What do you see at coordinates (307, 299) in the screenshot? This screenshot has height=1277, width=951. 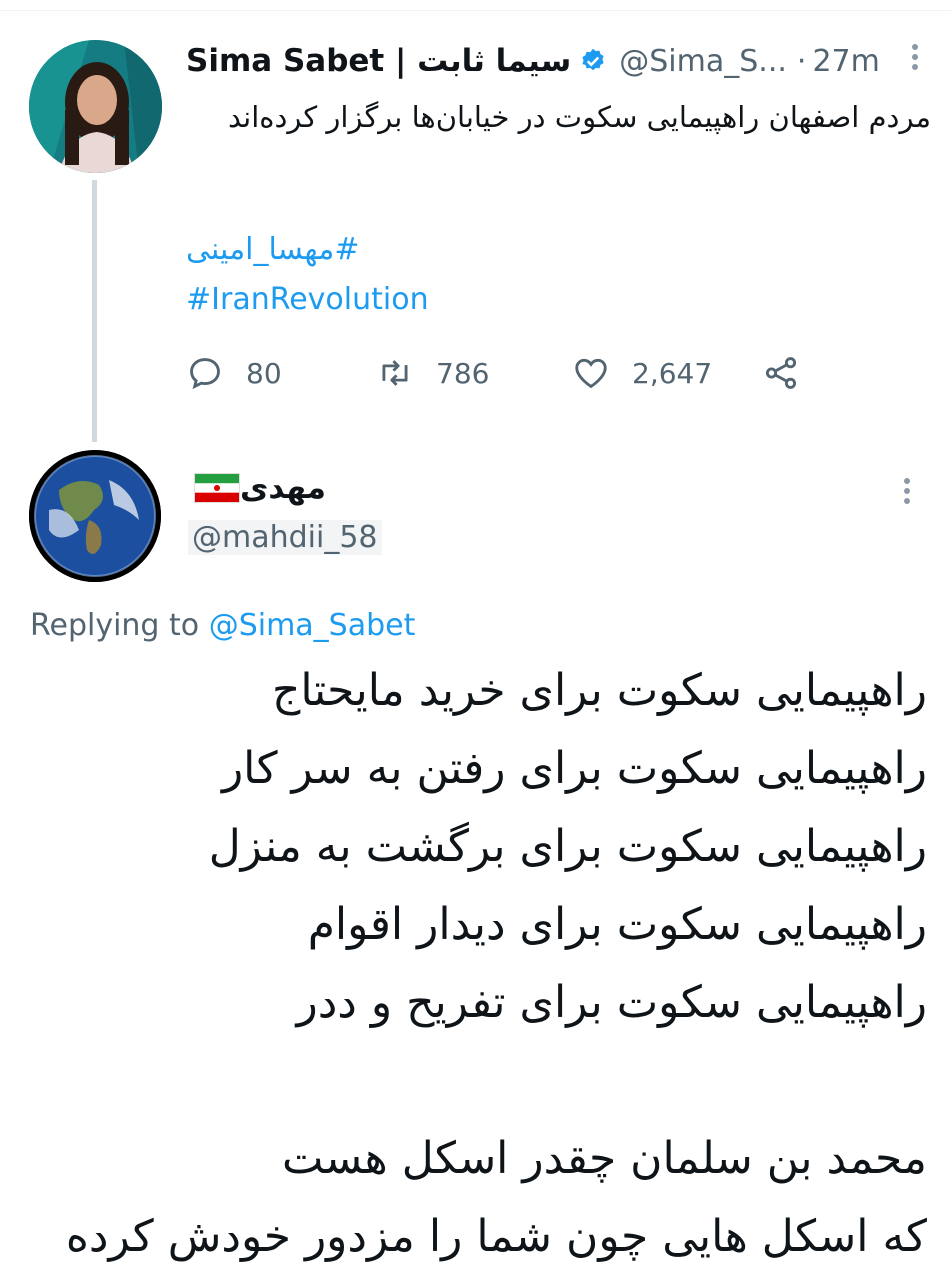 I see `hashtag-iran-revolution: #IranRevolution` at bounding box center [307, 299].